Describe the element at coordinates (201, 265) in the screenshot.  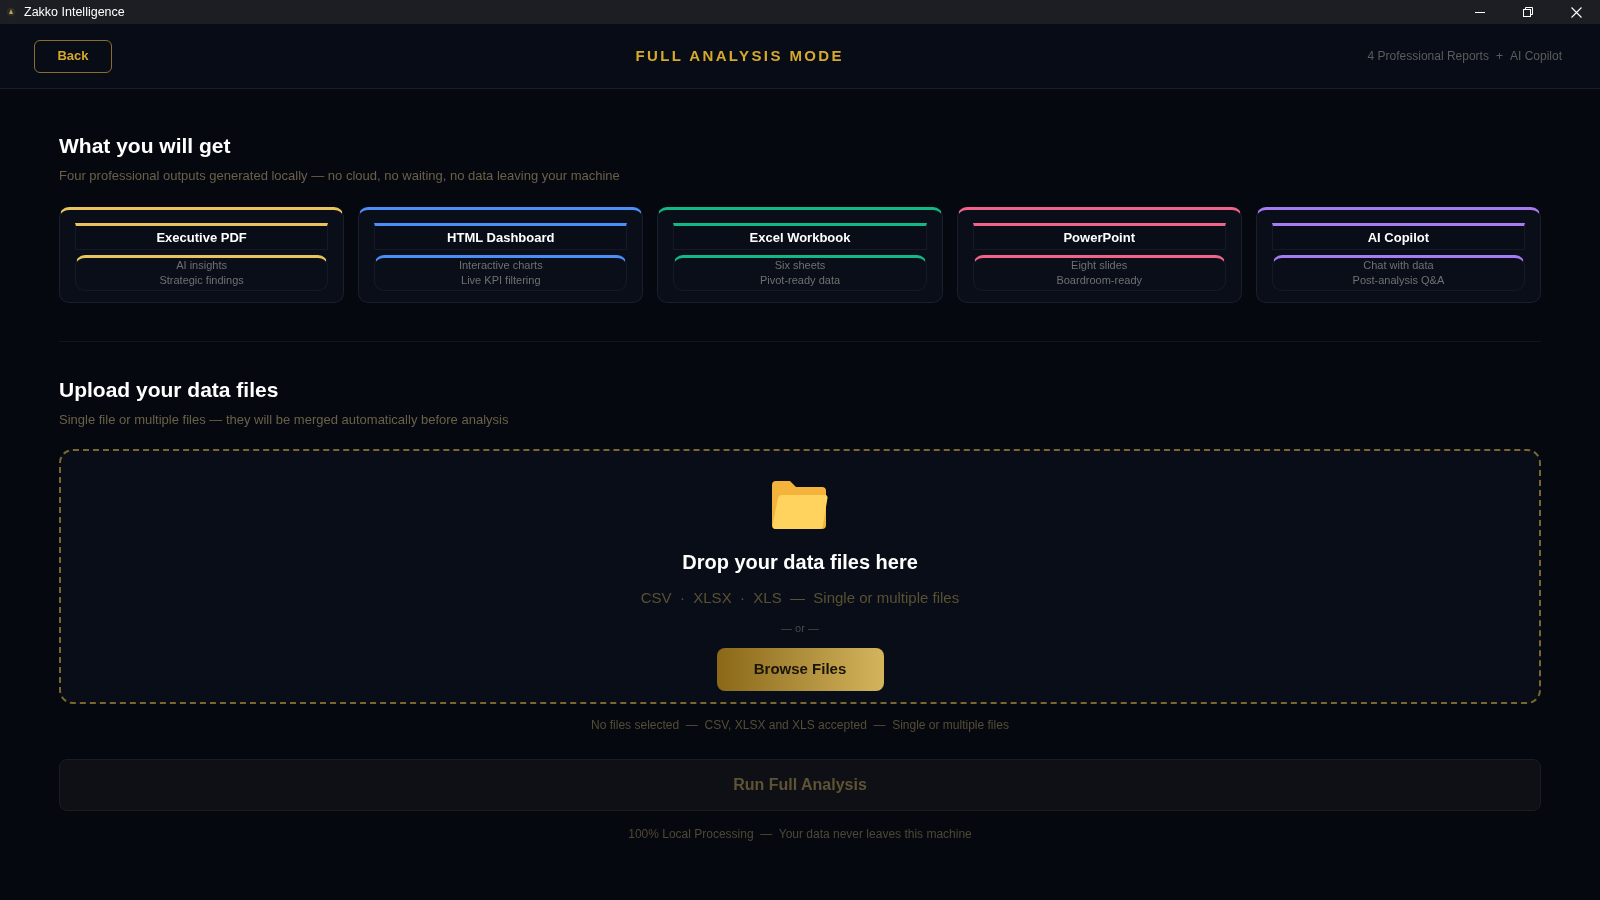
I see `feature-text: AI insights` at that location.